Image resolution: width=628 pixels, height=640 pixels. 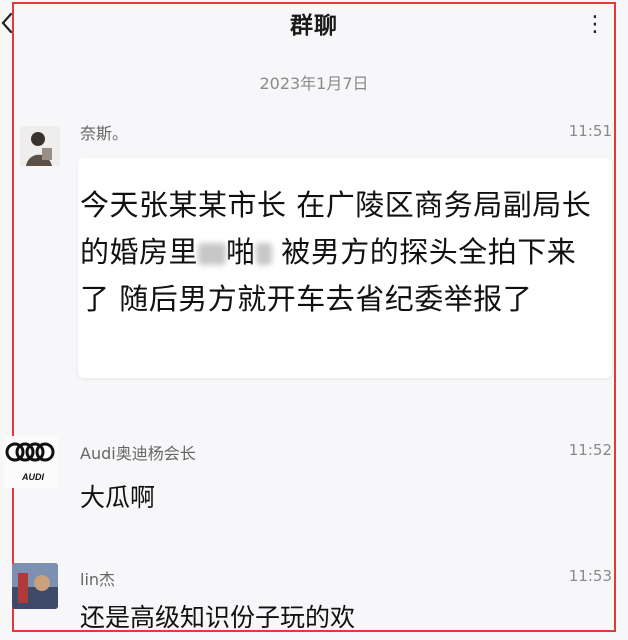 What do you see at coordinates (104, 133) in the screenshot?
I see `sender-name: 奈斯。` at bounding box center [104, 133].